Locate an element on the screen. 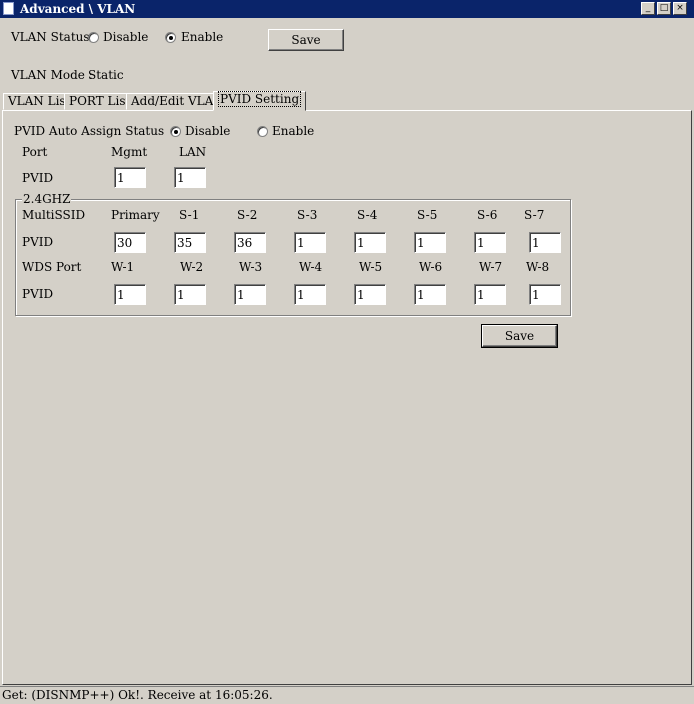 This screenshot has width=694, height=704. wds-pvid-input-w3 is located at coordinates (250, 294).